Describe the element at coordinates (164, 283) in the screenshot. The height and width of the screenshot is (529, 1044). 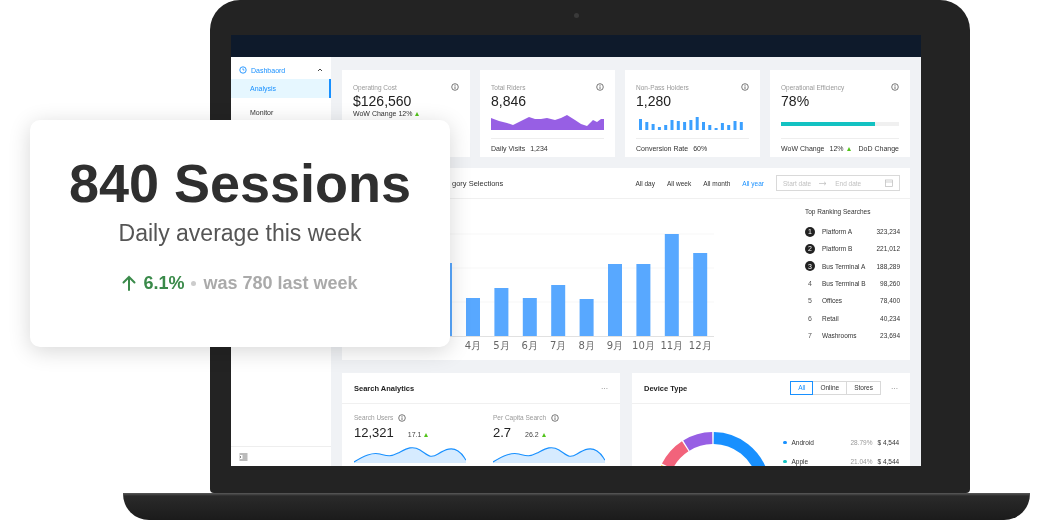
I see `change-value: 6.1%` at that location.